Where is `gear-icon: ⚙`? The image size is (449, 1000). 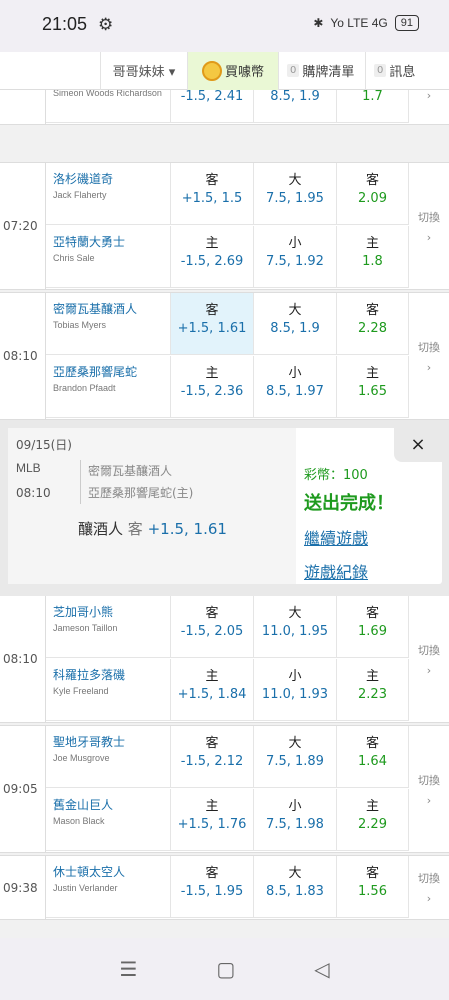
gear-icon: ⚙ is located at coordinates (106, 25).